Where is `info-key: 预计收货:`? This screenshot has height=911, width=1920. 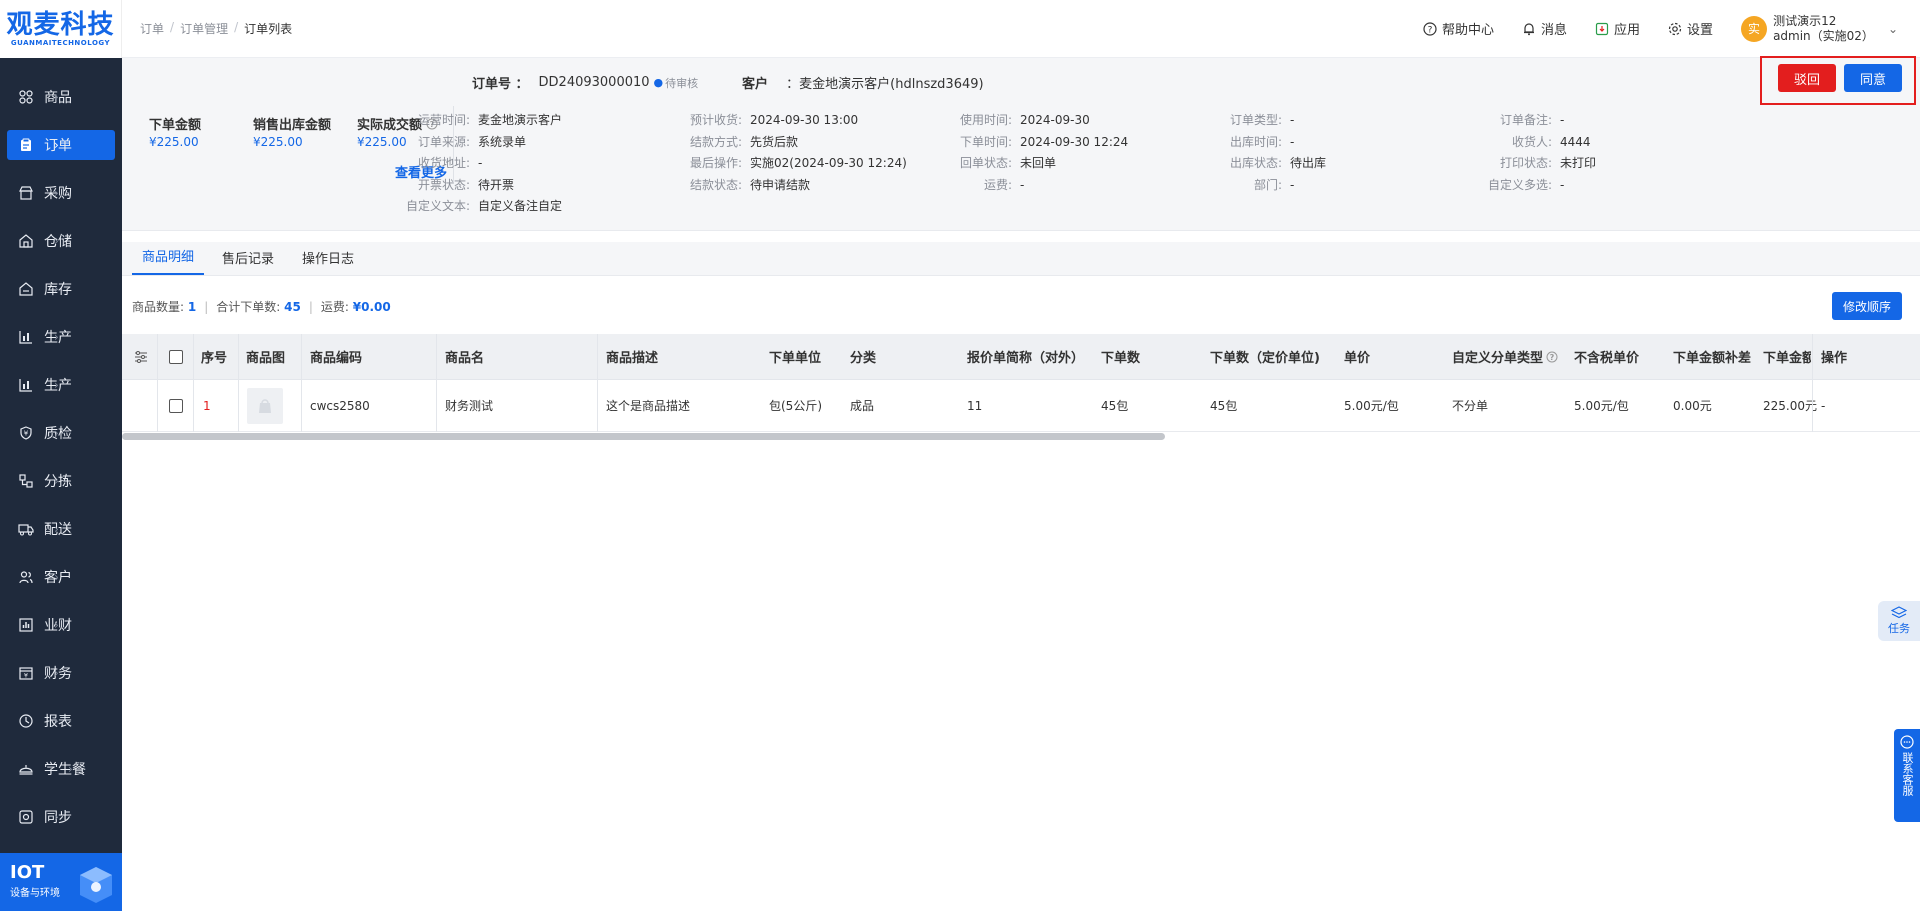 info-key: 预计收货: is located at coordinates (715, 120).